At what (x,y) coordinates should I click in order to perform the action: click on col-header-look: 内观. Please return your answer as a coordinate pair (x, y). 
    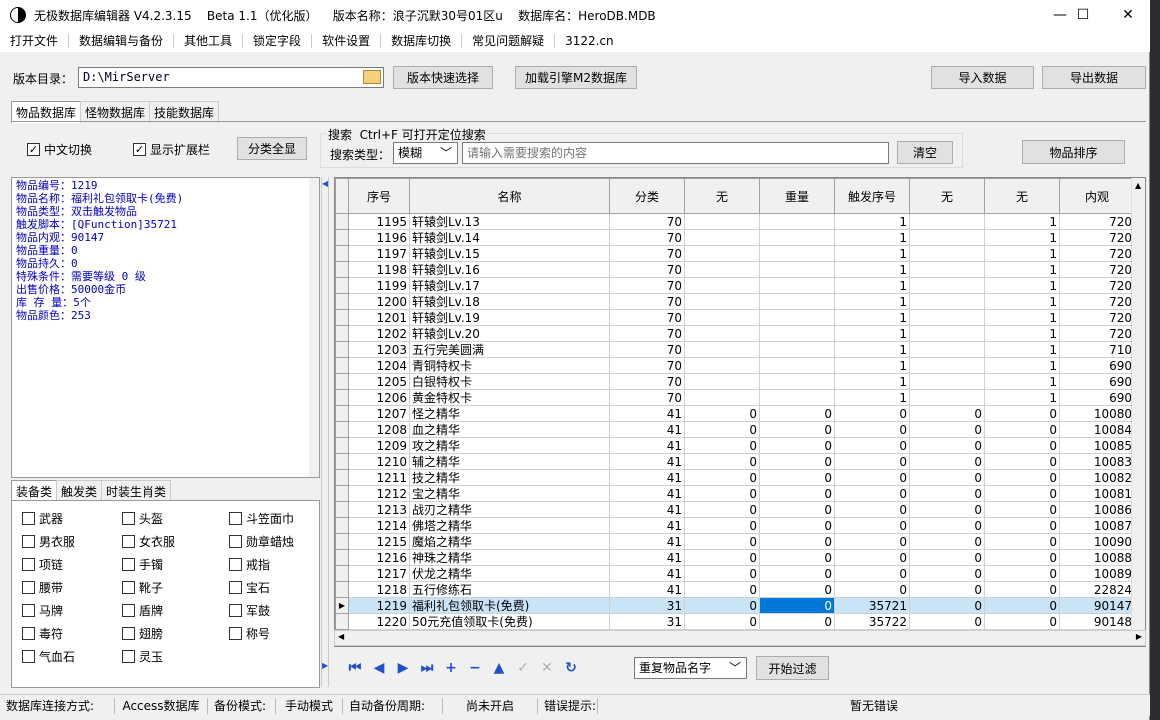
    Looking at the image, I should click on (1097, 196).